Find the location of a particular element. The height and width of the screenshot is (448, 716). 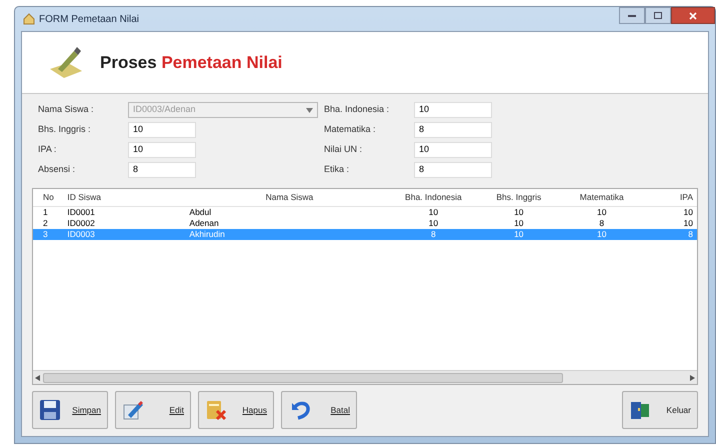

minimize-button is located at coordinates (632, 15).